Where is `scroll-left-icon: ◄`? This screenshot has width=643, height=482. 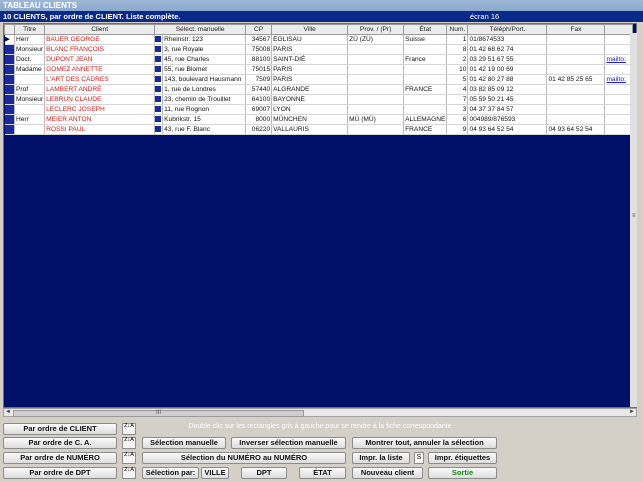 scroll-left-icon: ◄ is located at coordinates (8, 412).